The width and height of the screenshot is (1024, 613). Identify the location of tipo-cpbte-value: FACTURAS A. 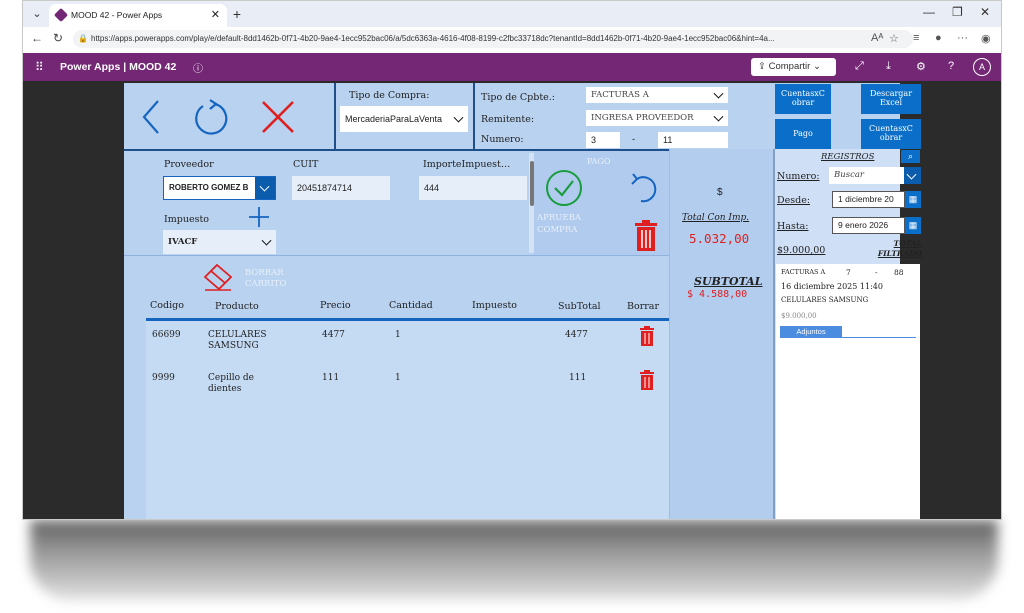
(620, 94).